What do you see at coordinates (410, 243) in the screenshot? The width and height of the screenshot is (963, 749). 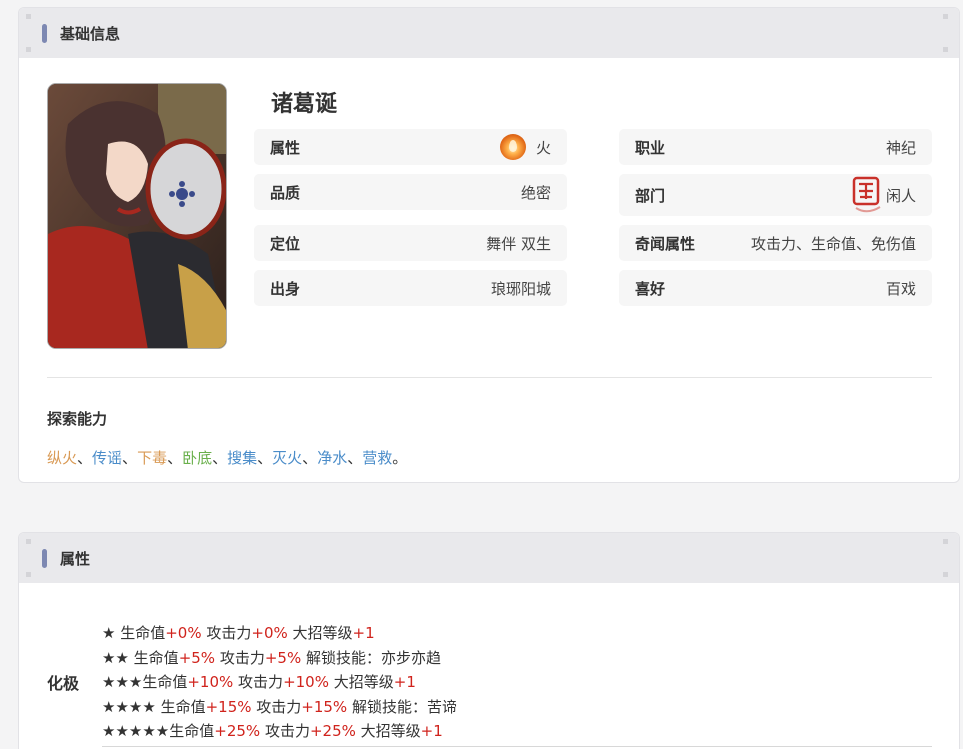 I see `row-position: 定位 舞伴 双生` at bounding box center [410, 243].